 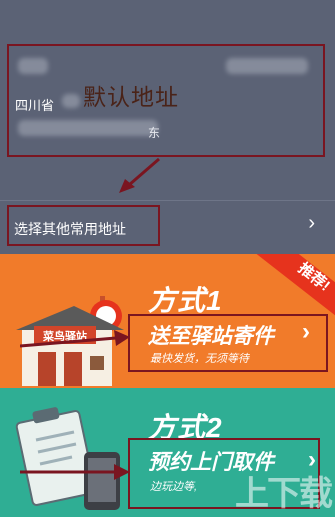 I want to click on method1-action: 送至驿站寄件, so click(x=211, y=335).